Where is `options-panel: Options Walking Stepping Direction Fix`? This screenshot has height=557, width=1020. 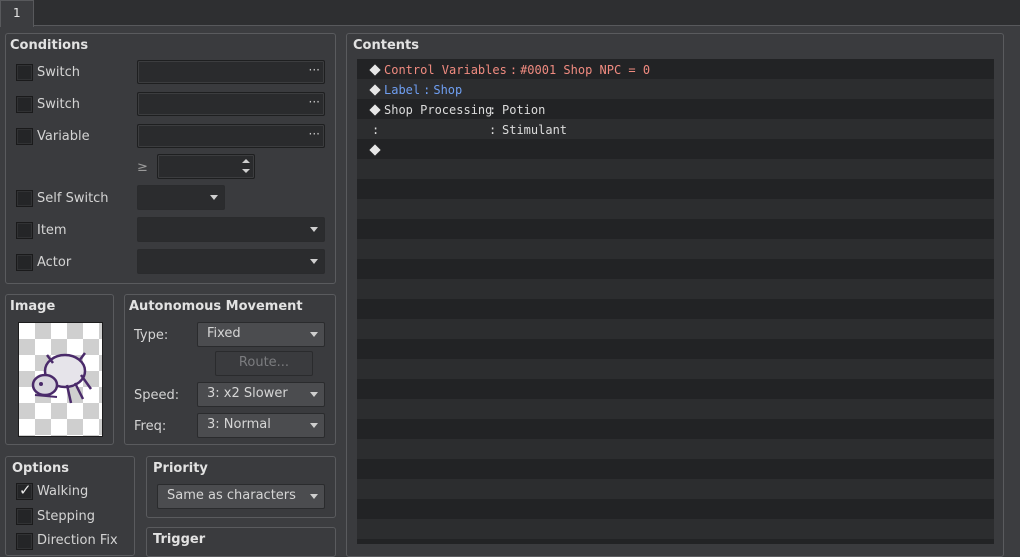
options-panel: Options Walking Stepping Direction Fix is located at coordinates (70, 506).